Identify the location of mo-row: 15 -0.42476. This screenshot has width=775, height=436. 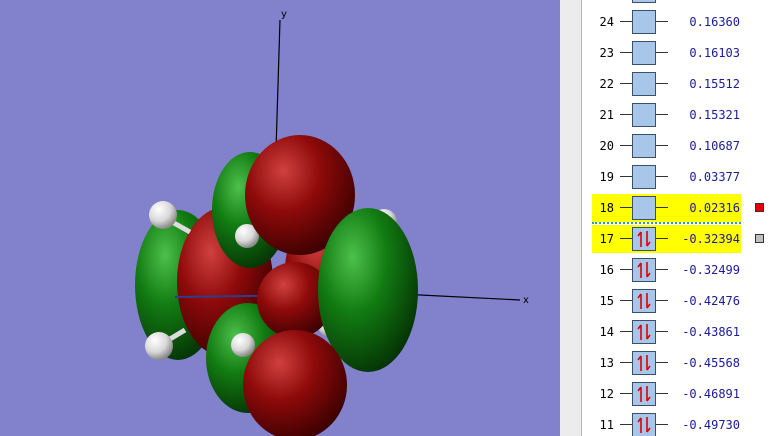
(678, 301).